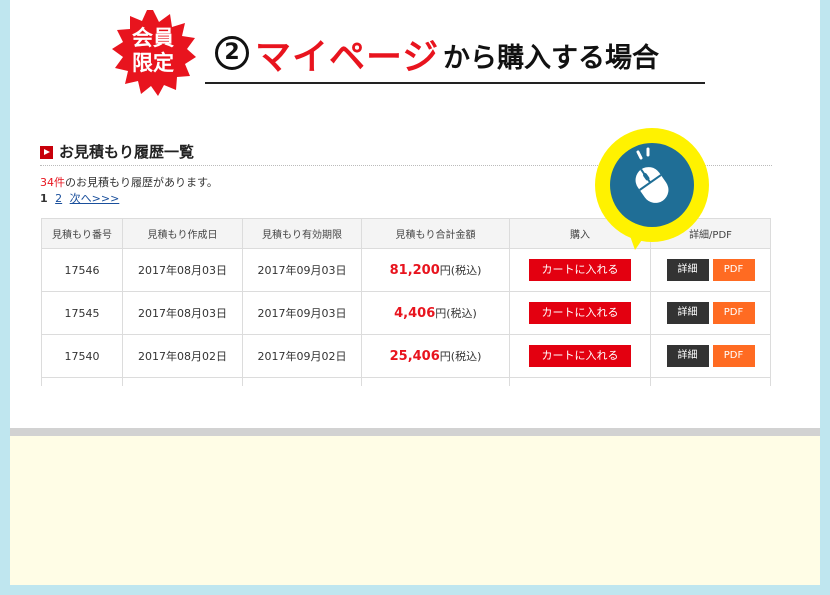 The height and width of the screenshot is (595, 830). What do you see at coordinates (127, 152) in the screenshot?
I see `section-title: お見積もり履歴一覧` at bounding box center [127, 152].